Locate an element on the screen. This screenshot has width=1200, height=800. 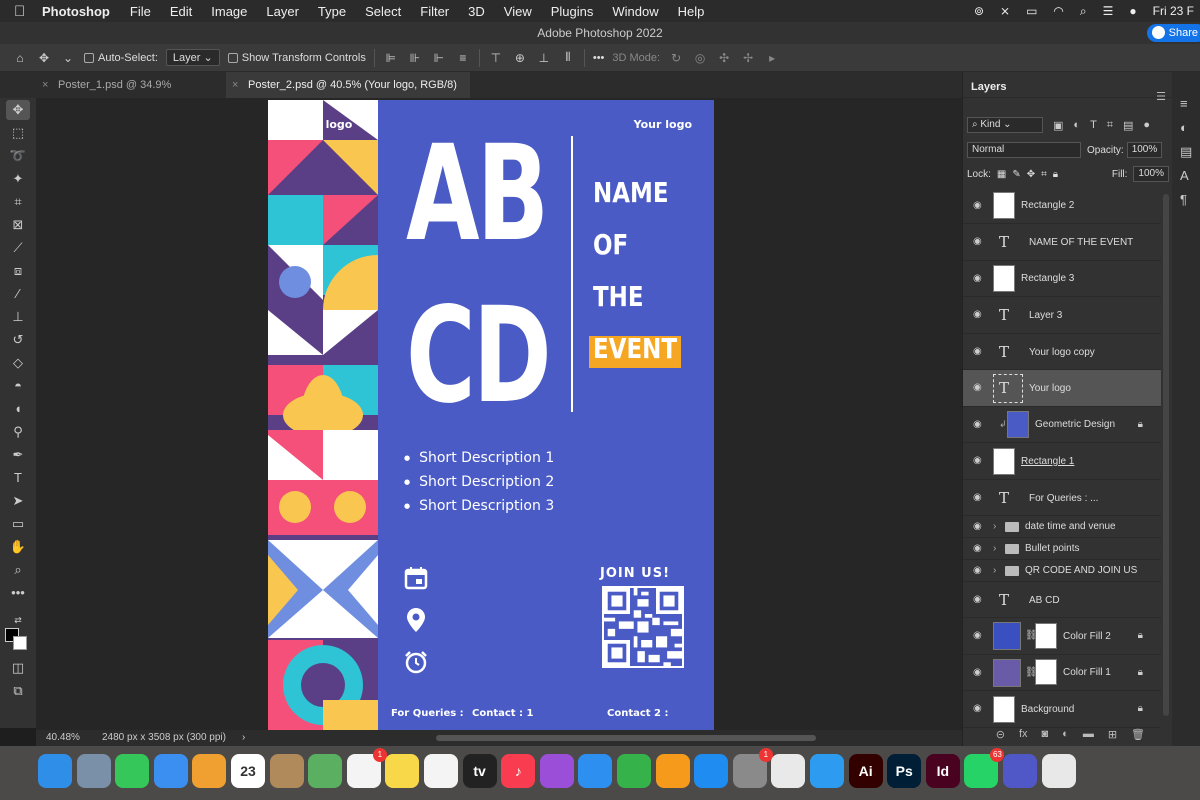
new-layer-icon: ⊞ is located at coordinates (1112, 734).